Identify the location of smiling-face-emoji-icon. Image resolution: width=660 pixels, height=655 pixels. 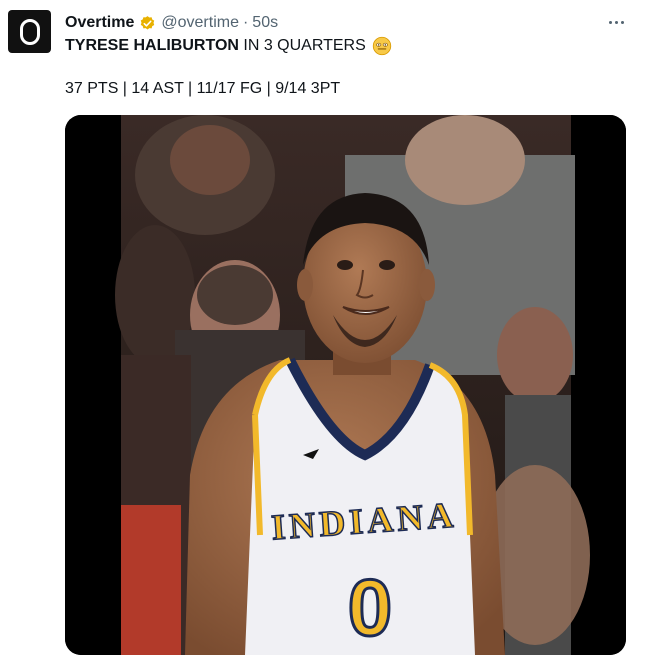
(381, 46).